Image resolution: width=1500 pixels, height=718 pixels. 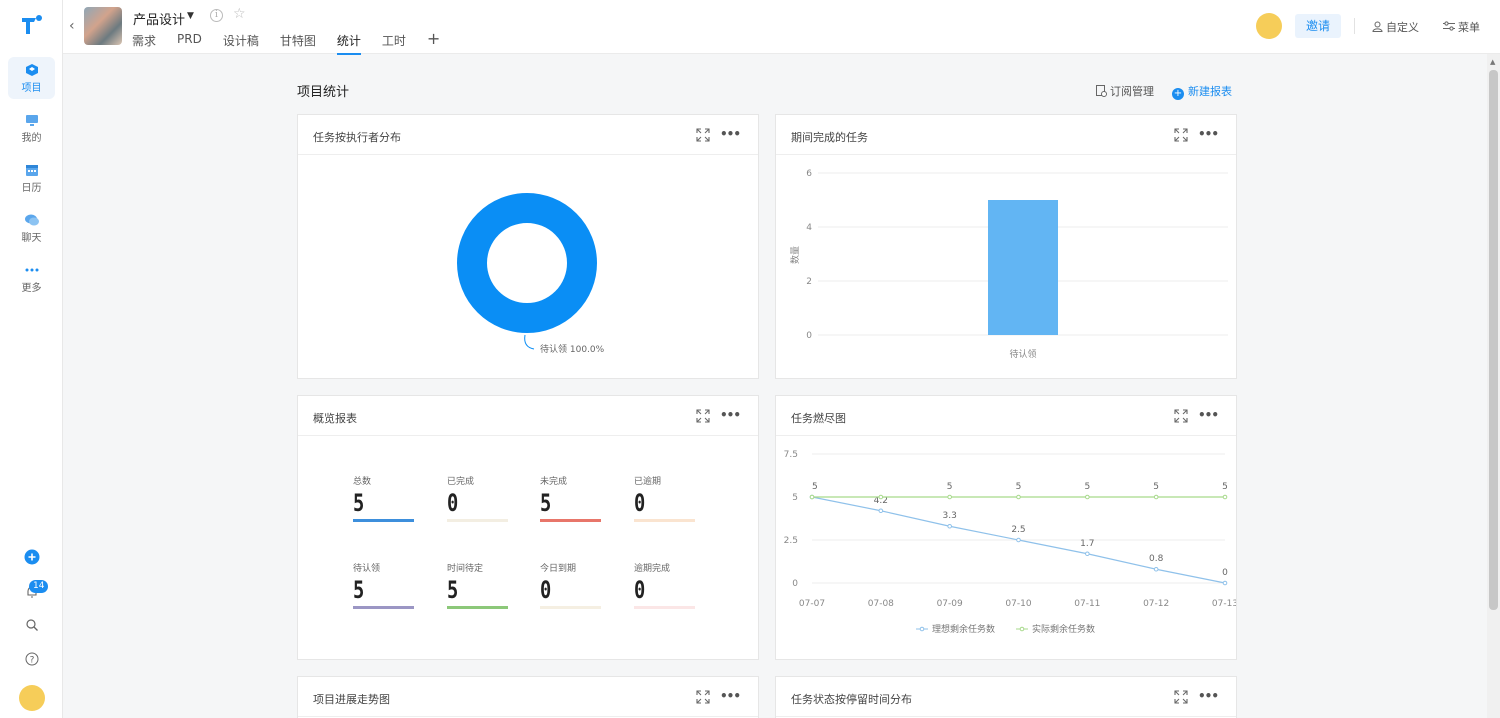 I want to click on notifications-button: 14, so click(x=31, y=591).